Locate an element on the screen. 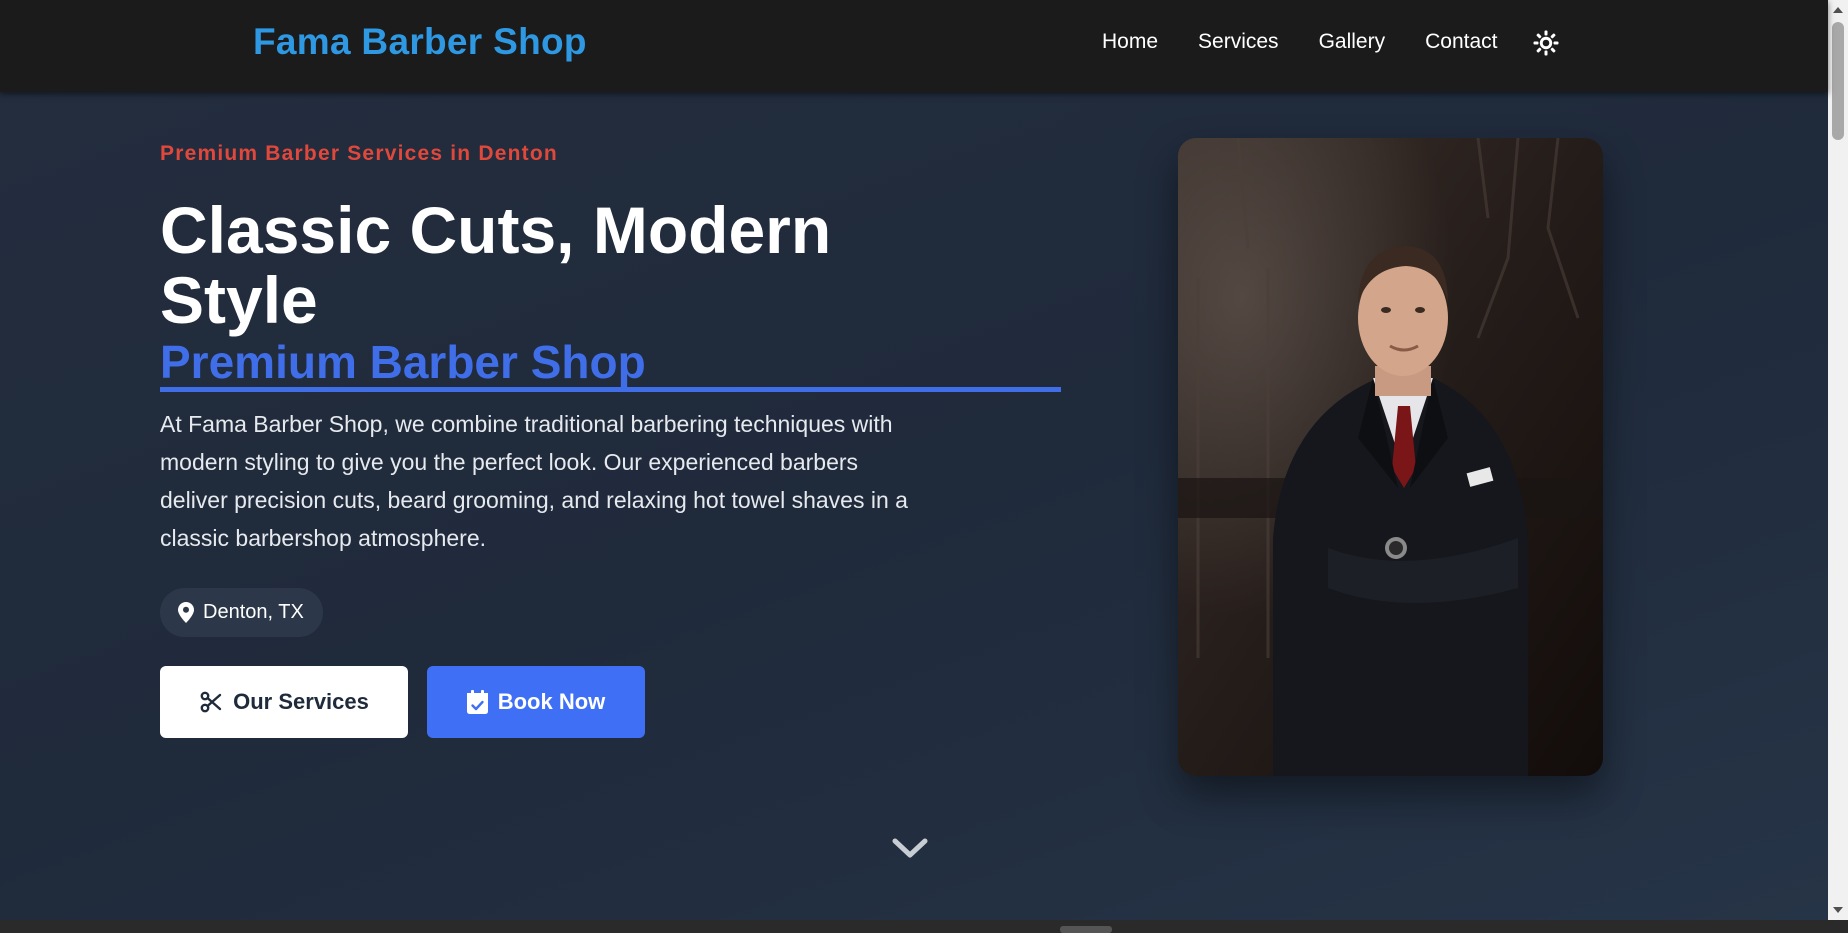 The width and height of the screenshot is (1848, 933). book-now-button: Book Now is located at coordinates (536, 702).